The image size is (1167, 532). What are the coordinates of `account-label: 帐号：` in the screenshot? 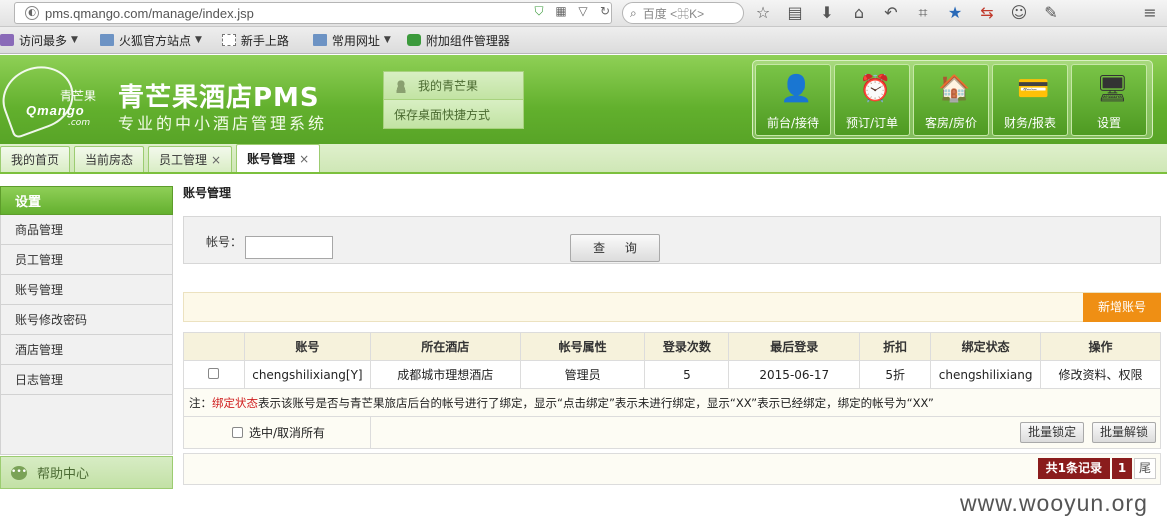 It's located at (224, 242).